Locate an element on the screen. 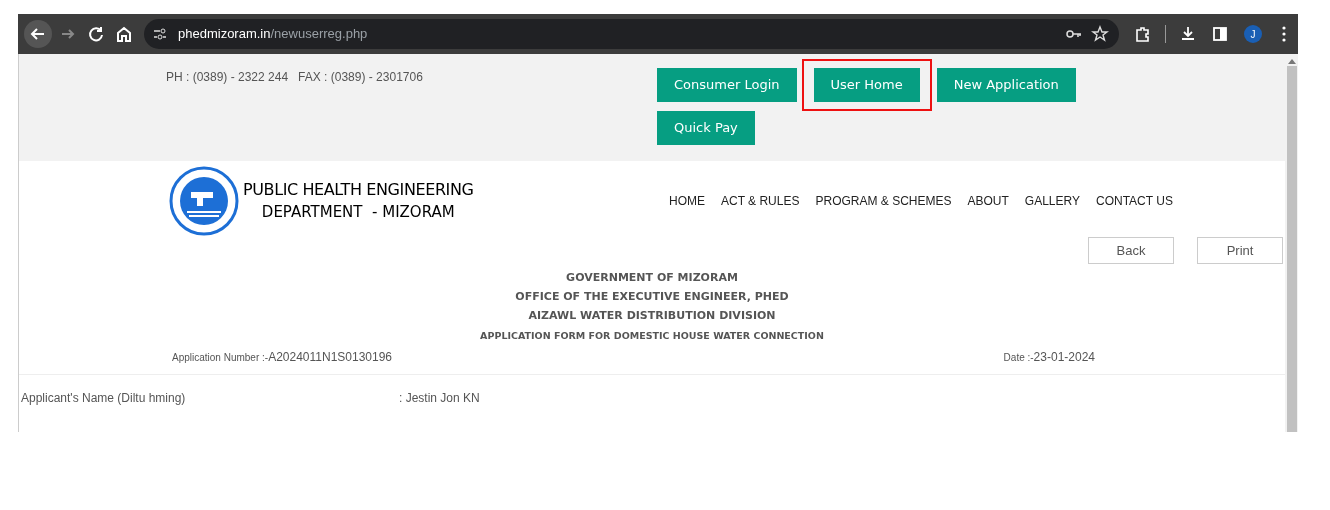 The width and height of the screenshot is (1330, 510). form-title: APPLICATION FORM FOR DOMESTIC HOUSE WATER CONNECTION is located at coordinates (652, 336).